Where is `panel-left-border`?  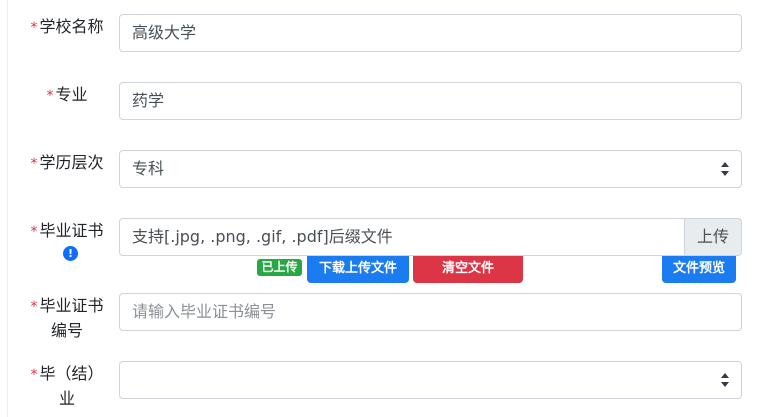 panel-left-border is located at coordinates (7, 208).